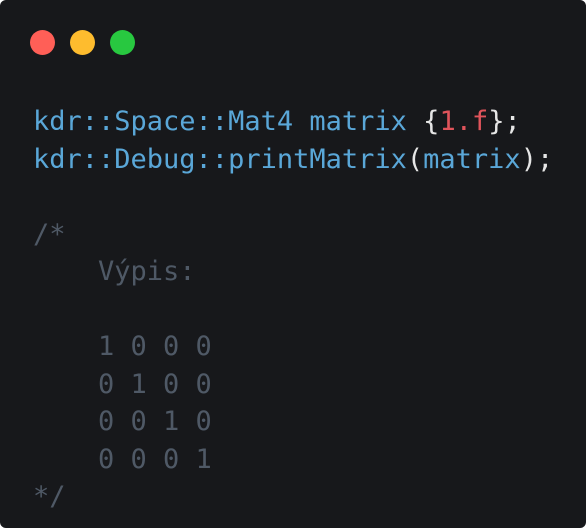 The width and height of the screenshot is (586, 528). I want to click on paren-close: );, so click(537, 159).